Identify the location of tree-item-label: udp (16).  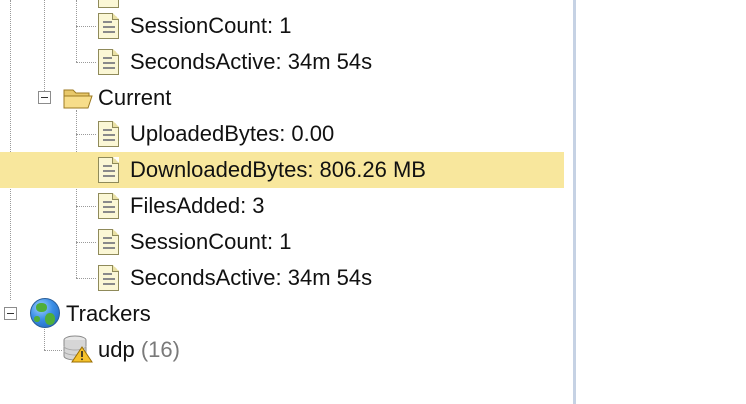
(139, 350).